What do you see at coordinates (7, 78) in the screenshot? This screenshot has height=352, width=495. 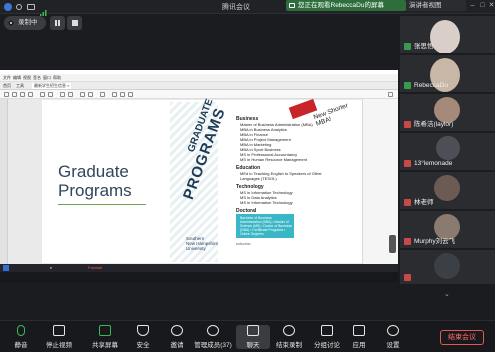 I see `menu-item: 文件` at bounding box center [7, 78].